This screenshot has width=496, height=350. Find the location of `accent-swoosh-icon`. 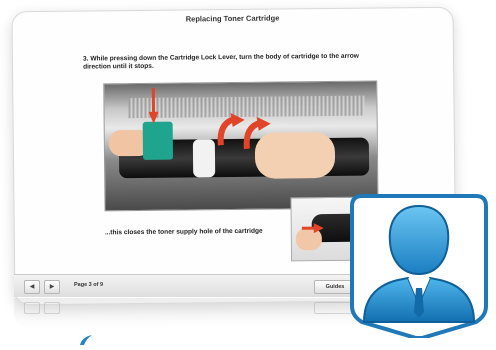

accent-swoosh-icon is located at coordinates (86, 338).